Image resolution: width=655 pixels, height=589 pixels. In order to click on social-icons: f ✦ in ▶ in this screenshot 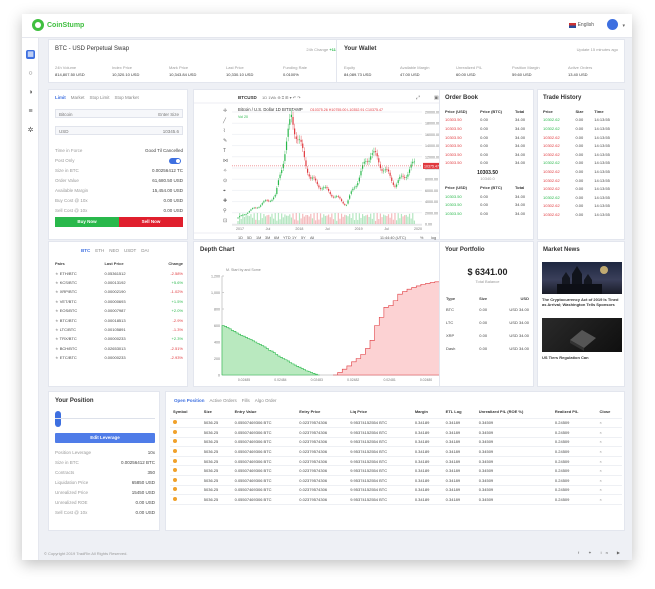, I will do `click(601, 552)`.